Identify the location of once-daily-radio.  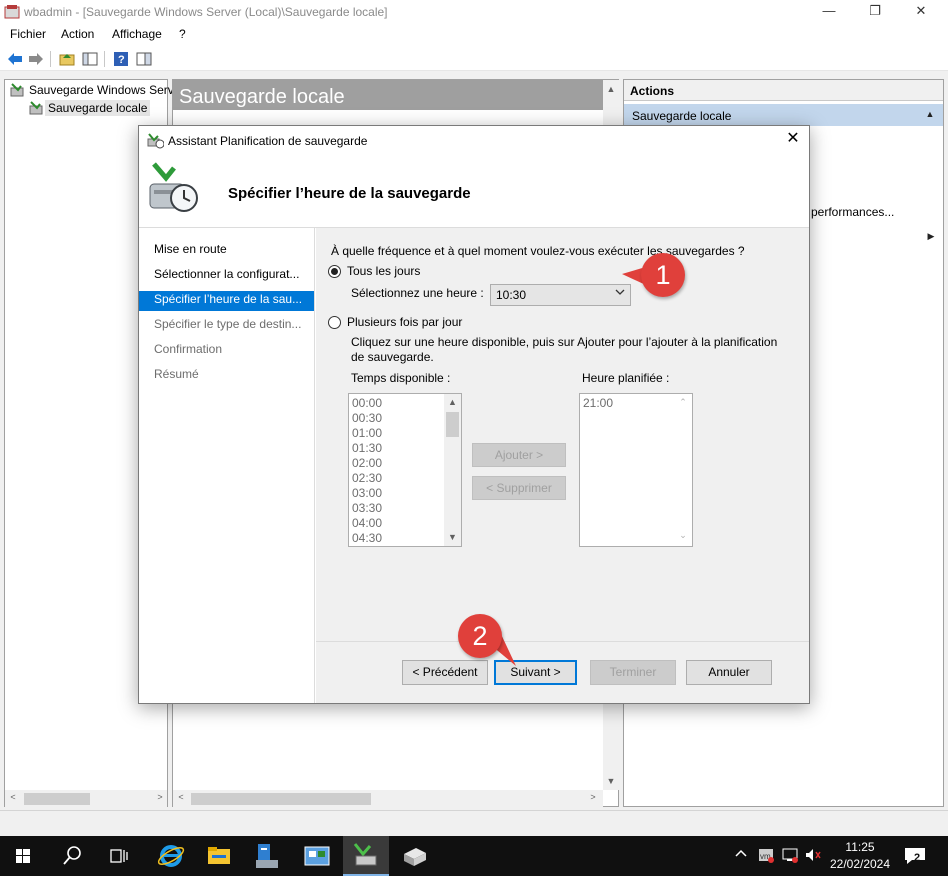
(334, 271).